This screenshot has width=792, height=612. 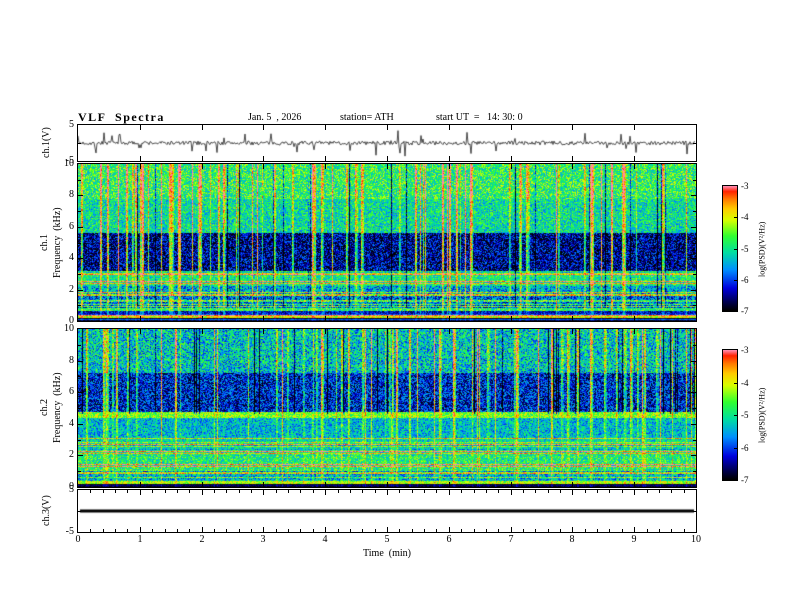 What do you see at coordinates (44, 242) in the screenshot?
I see `ch1-channel-axis-label: ch.1` at bounding box center [44, 242].